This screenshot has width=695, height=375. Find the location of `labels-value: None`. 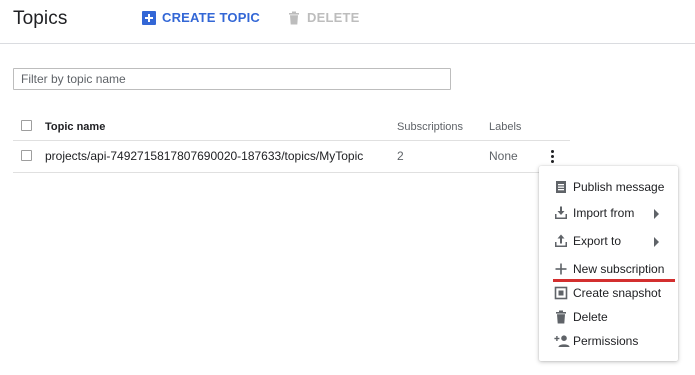

labels-value: None is located at coordinates (503, 156).